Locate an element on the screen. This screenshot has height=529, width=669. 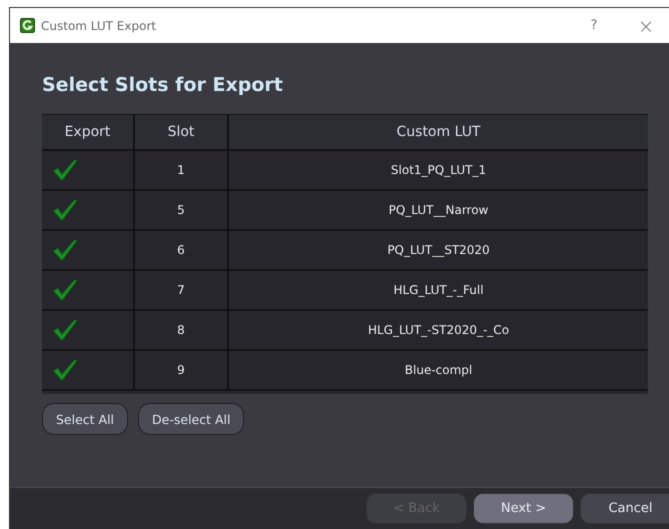
window-title: Custom LUT Export is located at coordinates (98, 25).